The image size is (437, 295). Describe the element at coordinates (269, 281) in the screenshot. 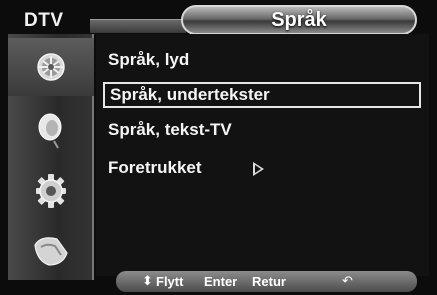

I see `return-hint: Retur` at that location.